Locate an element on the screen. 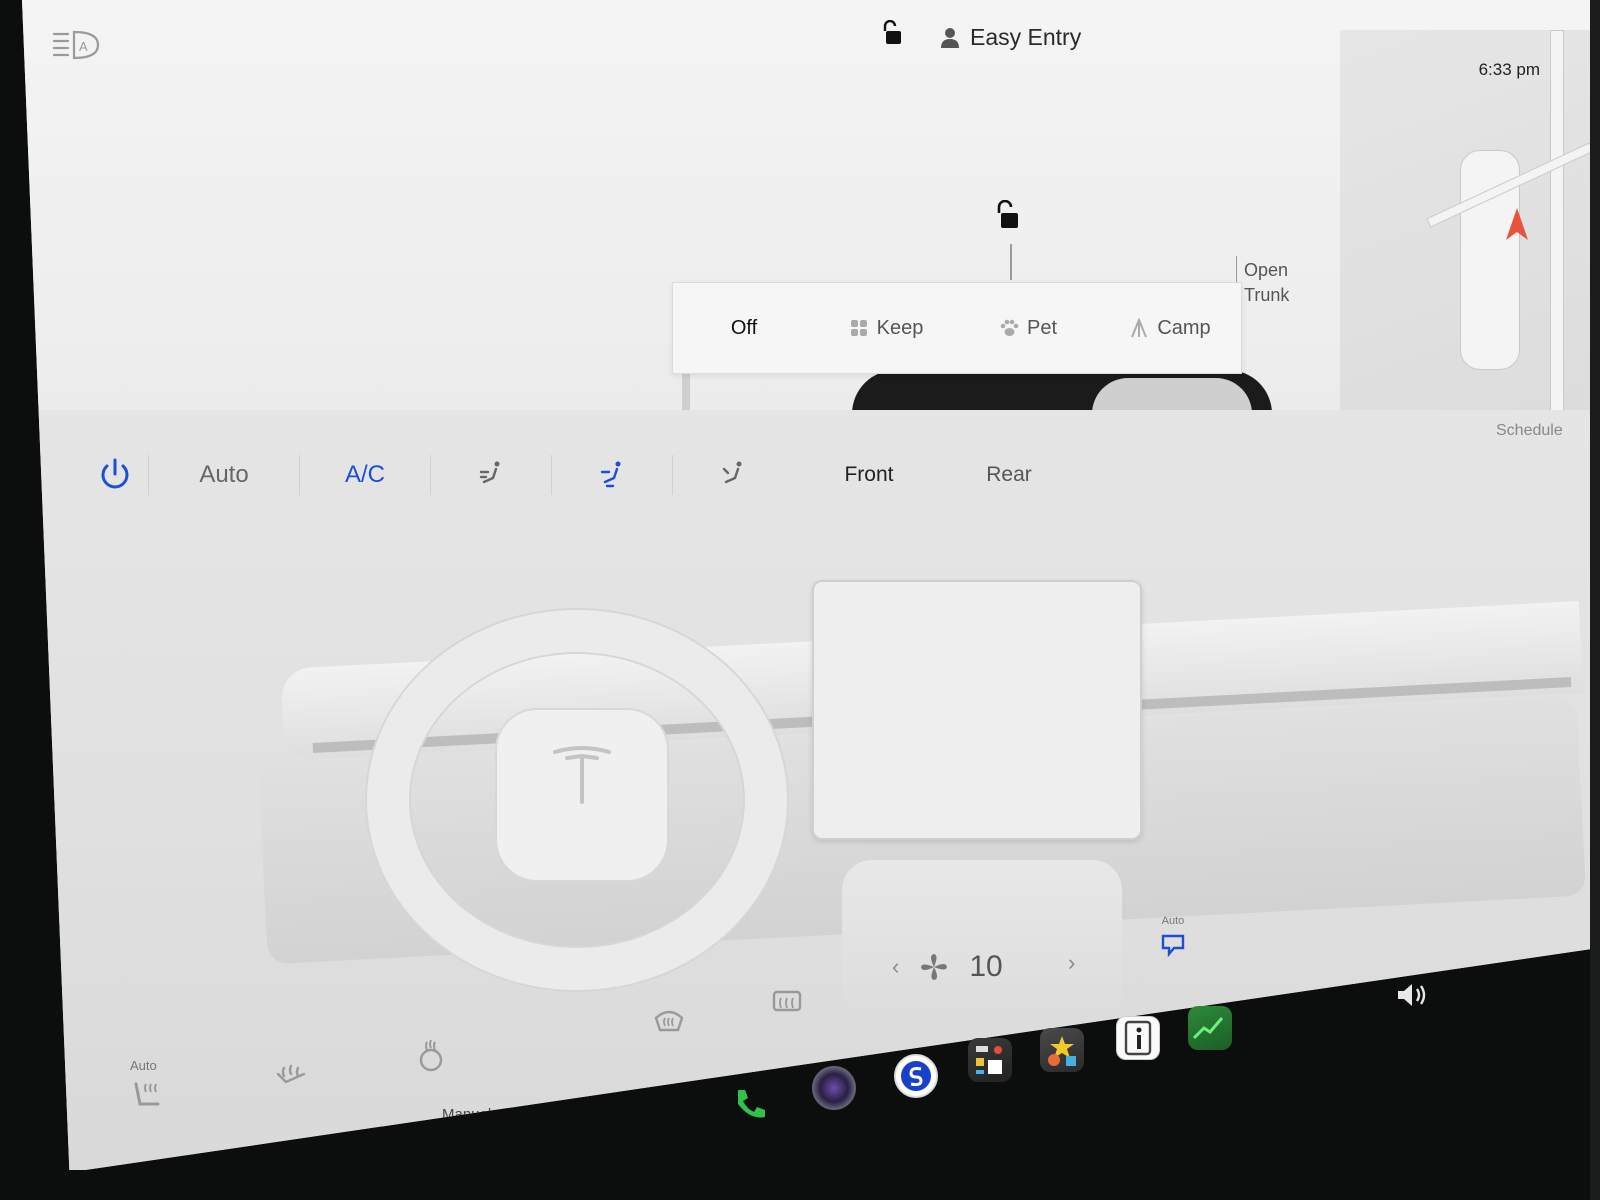 The height and width of the screenshot is (1200, 1600). lock-pointer-line is located at coordinates (1011, 262).